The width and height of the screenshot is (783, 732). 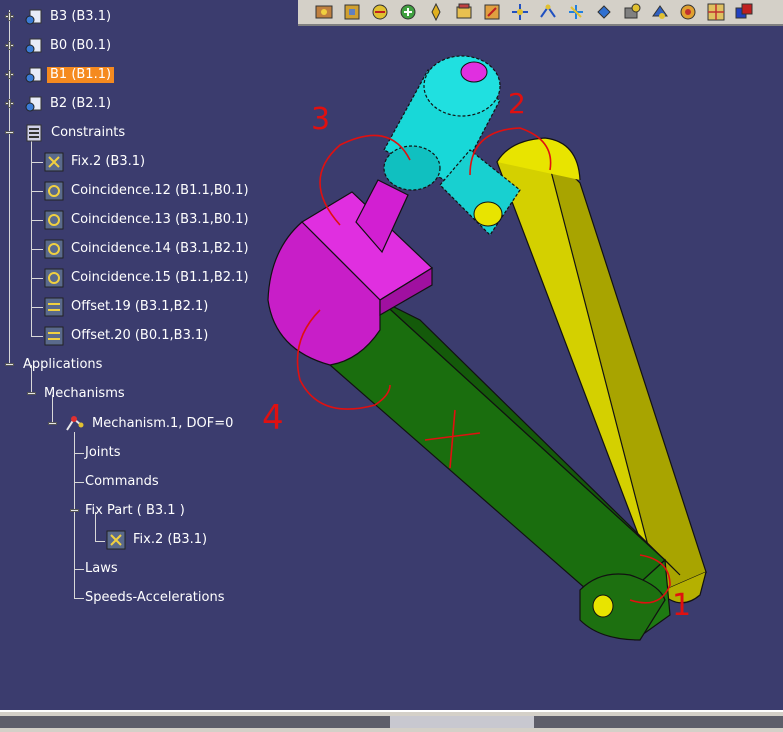 I want to click on tree-item-offset-19: Offset.19 (B3.1,B2.1), so click(x=139, y=307).